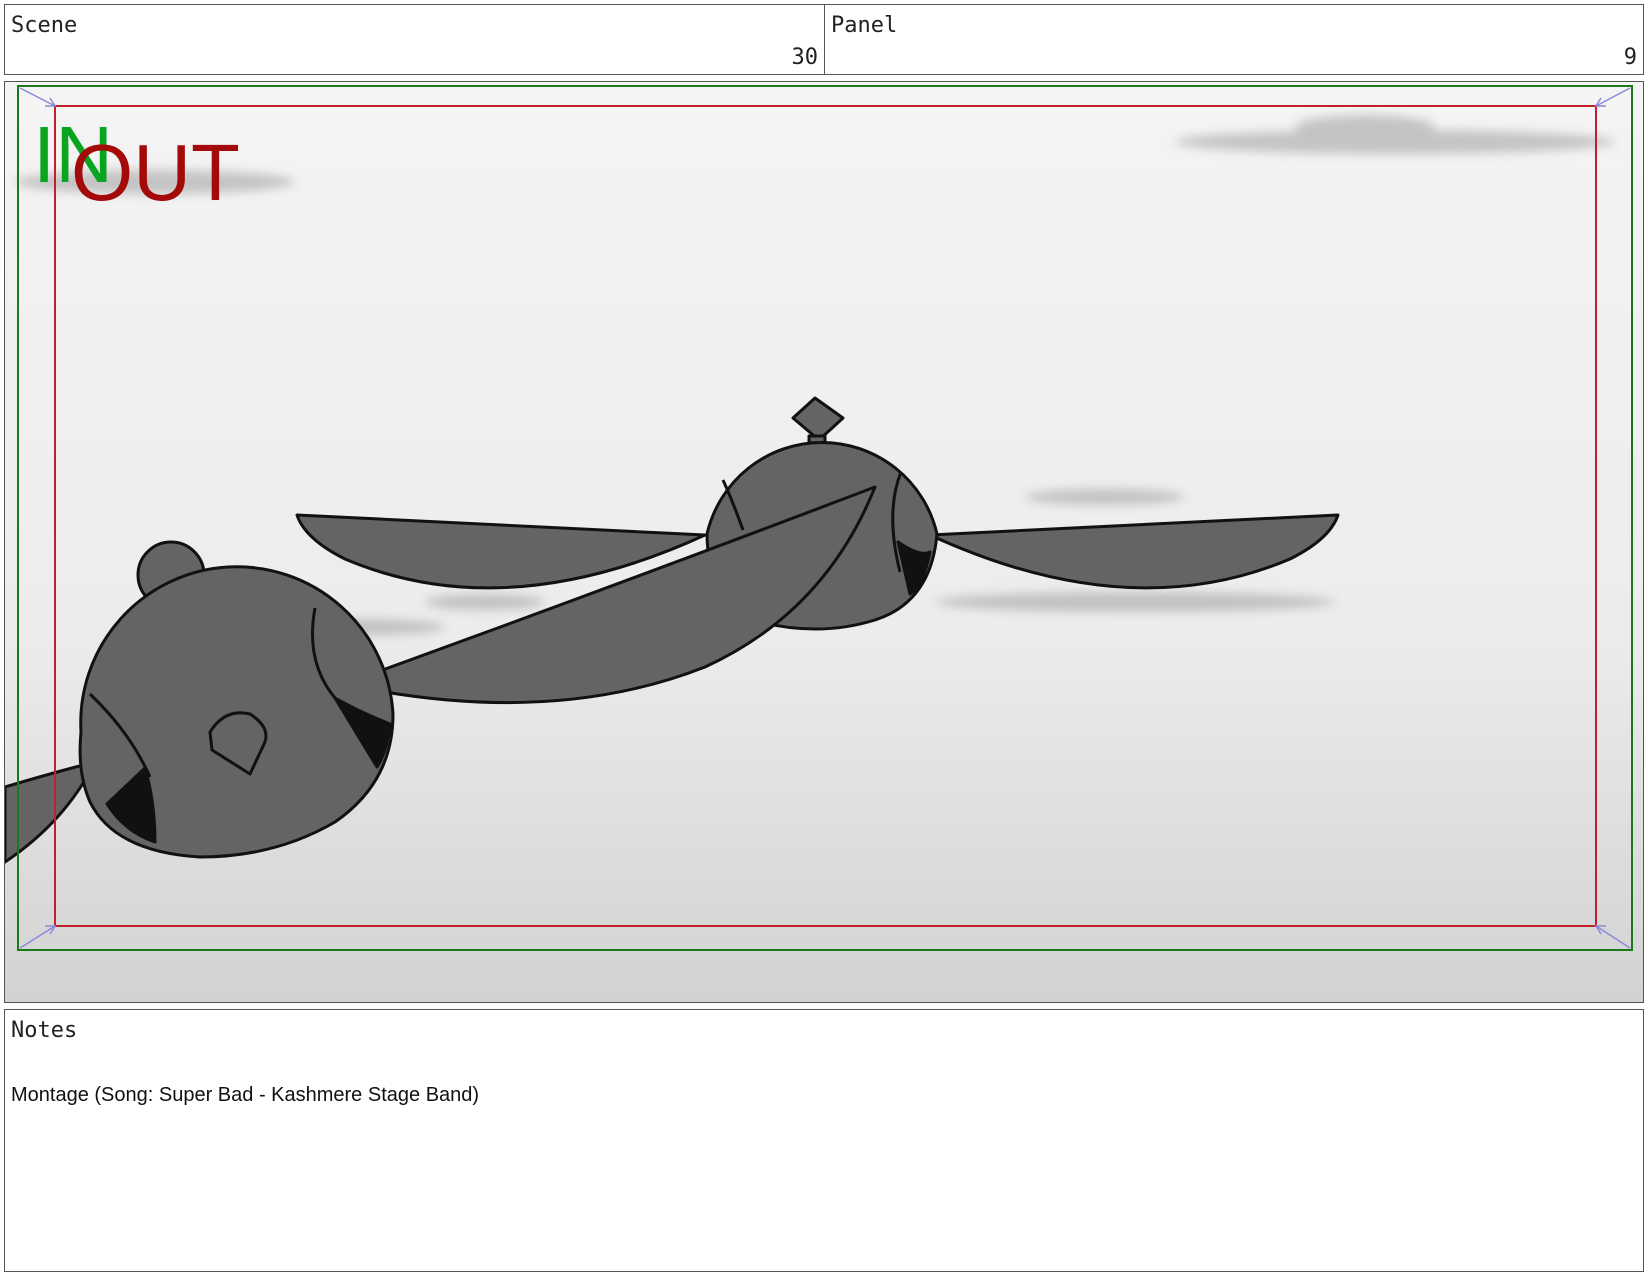 Image resolution: width=1648 pixels, height=1276 pixels. What do you see at coordinates (805, 57) in the screenshot?
I see `scene-number: 30` at bounding box center [805, 57].